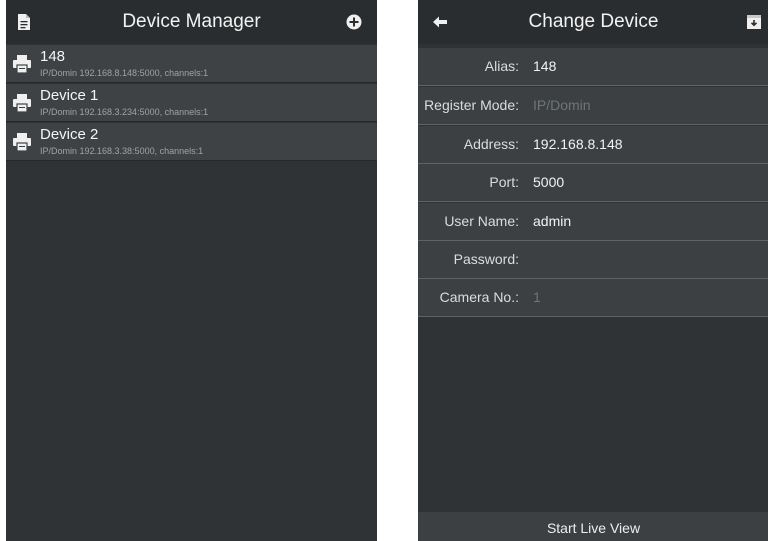  What do you see at coordinates (481, 221) in the screenshot?
I see `user-name-label: User Name:` at bounding box center [481, 221].